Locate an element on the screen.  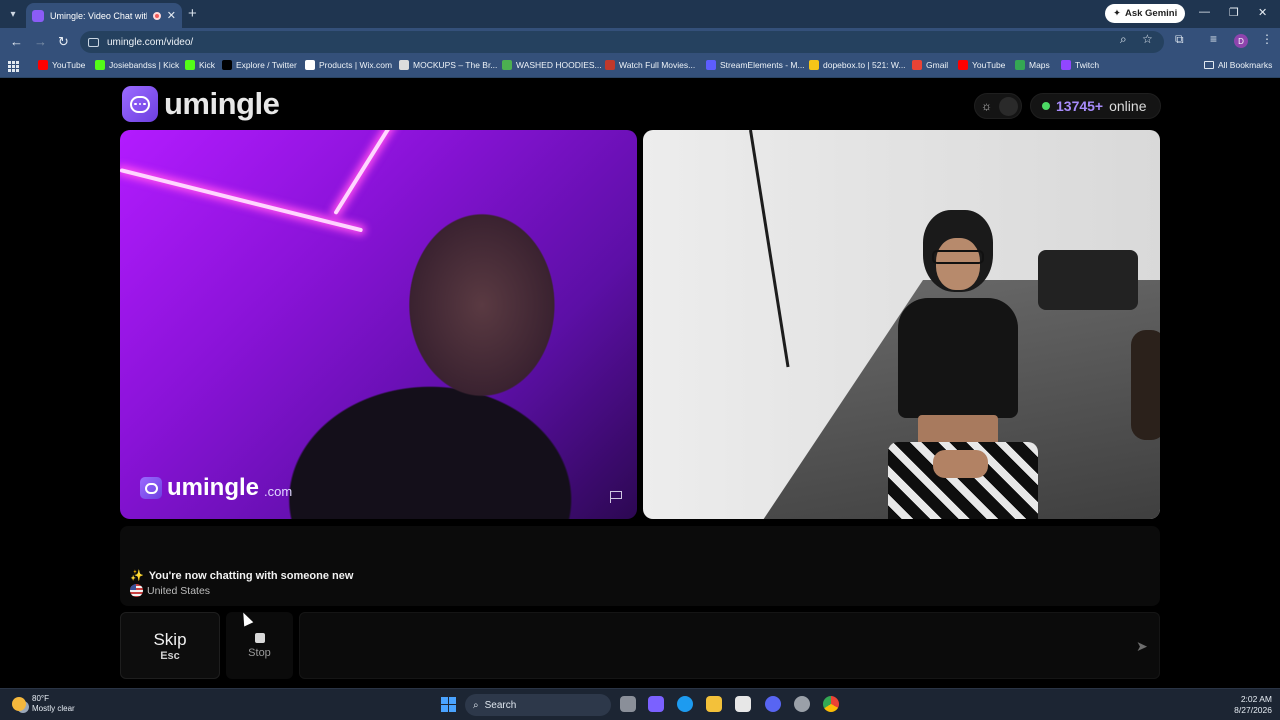
chrome-icon is located at coordinates (831, 704).